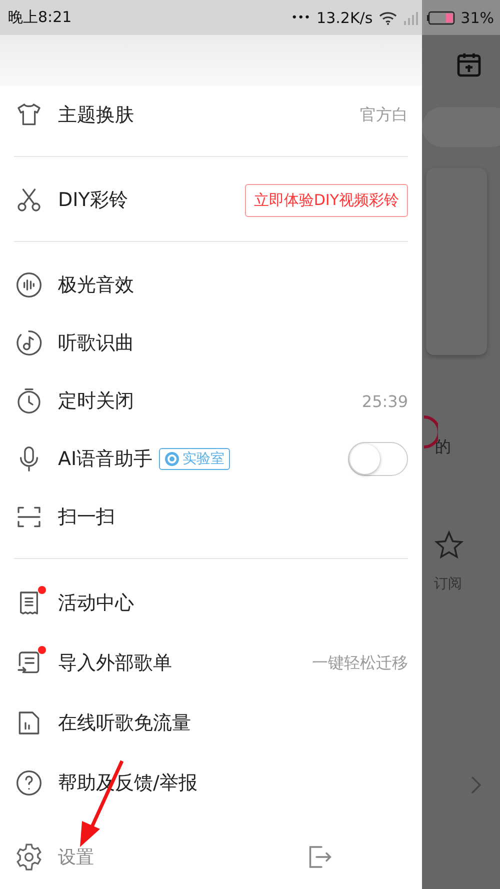 Image resolution: width=500 pixels, height=889 pixels. I want to click on menu-item: 定时关闭 25:39, so click(211, 401).